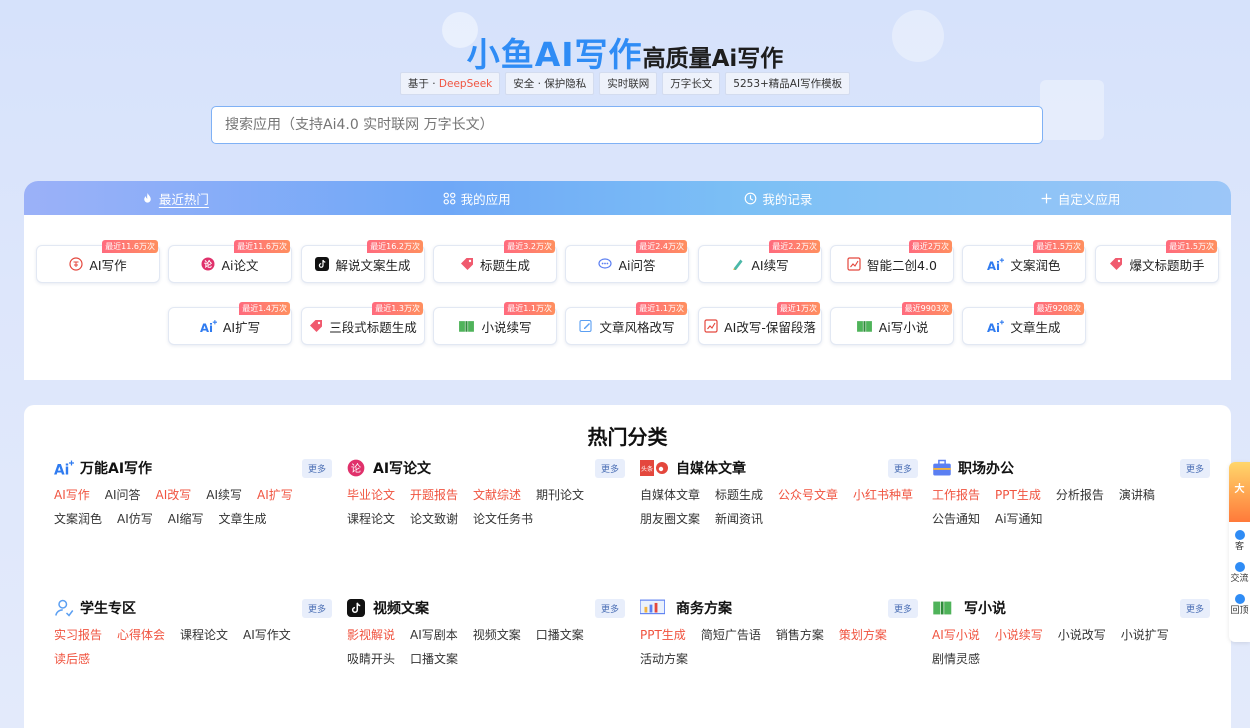 This screenshot has width=1250, height=728. I want to click on category-header: 职场办公 更多, so click(1071, 468).